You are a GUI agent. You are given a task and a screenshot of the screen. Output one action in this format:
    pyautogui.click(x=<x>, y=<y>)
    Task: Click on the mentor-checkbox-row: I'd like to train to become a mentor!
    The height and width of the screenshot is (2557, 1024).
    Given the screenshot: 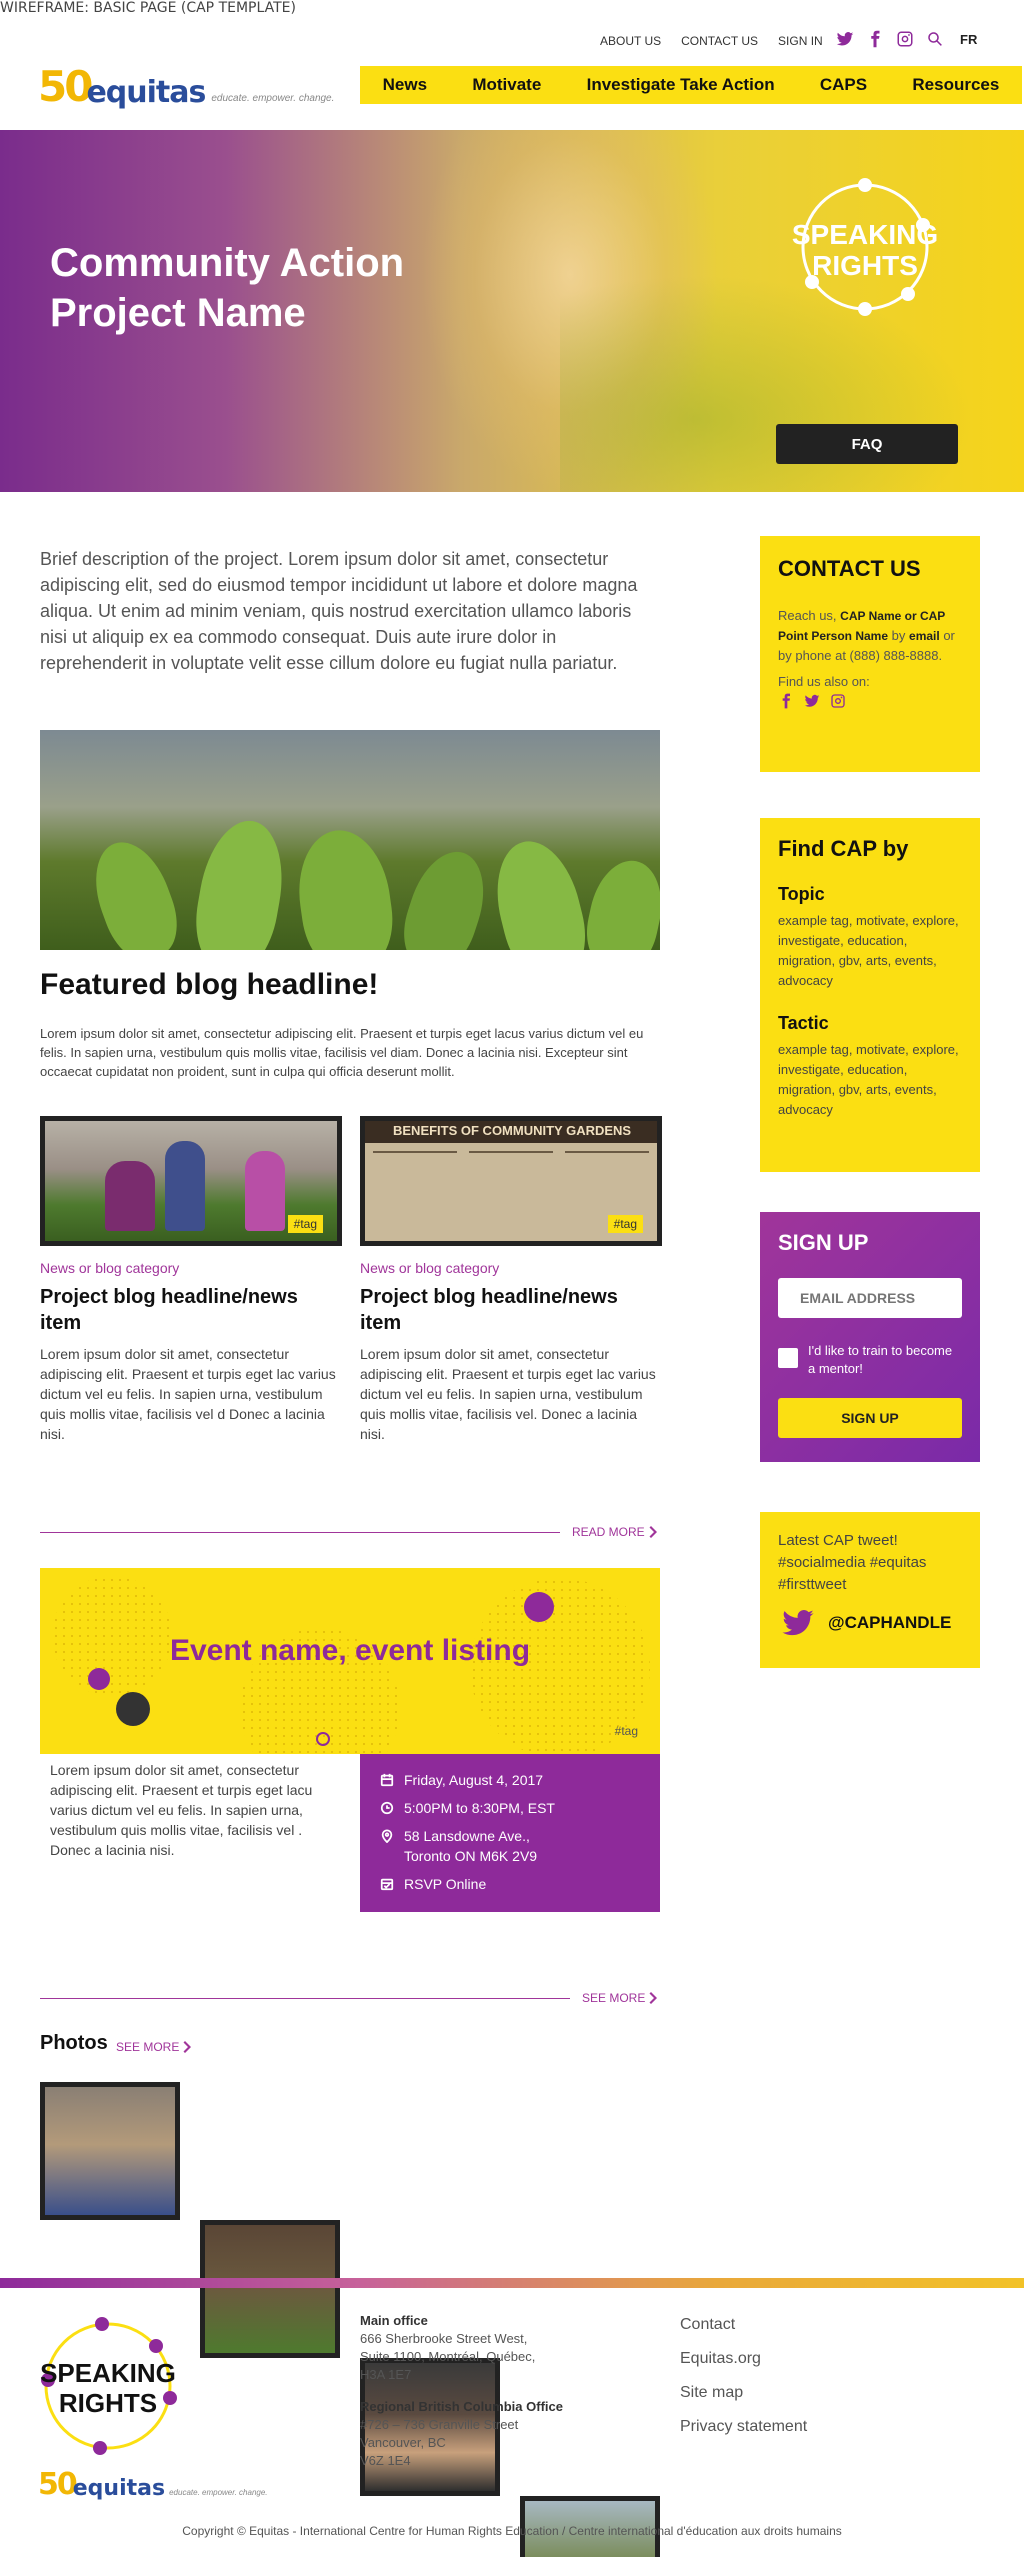 What is the action you would take?
    pyautogui.click(x=870, y=1360)
    